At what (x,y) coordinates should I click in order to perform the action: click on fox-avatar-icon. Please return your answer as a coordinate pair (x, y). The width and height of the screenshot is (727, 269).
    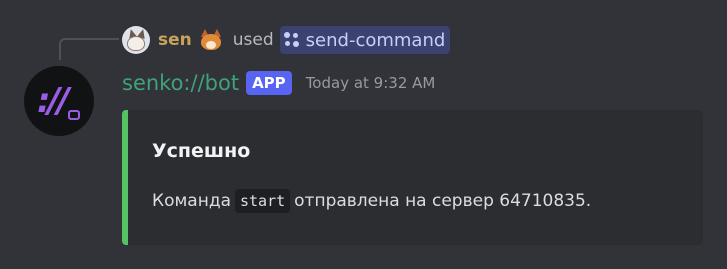
    Looking at the image, I should click on (136, 40).